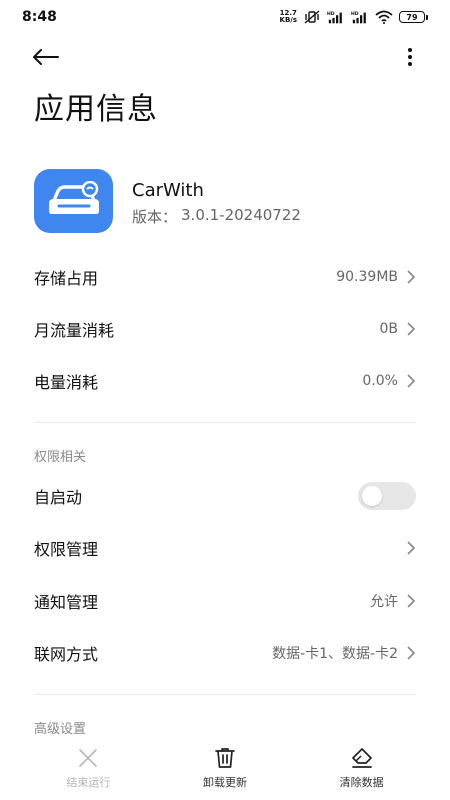 The height and width of the screenshot is (800, 450). I want to click on network-mode-row: 联网方式 数据-卡1、数据-卡2, so click(225, 653).